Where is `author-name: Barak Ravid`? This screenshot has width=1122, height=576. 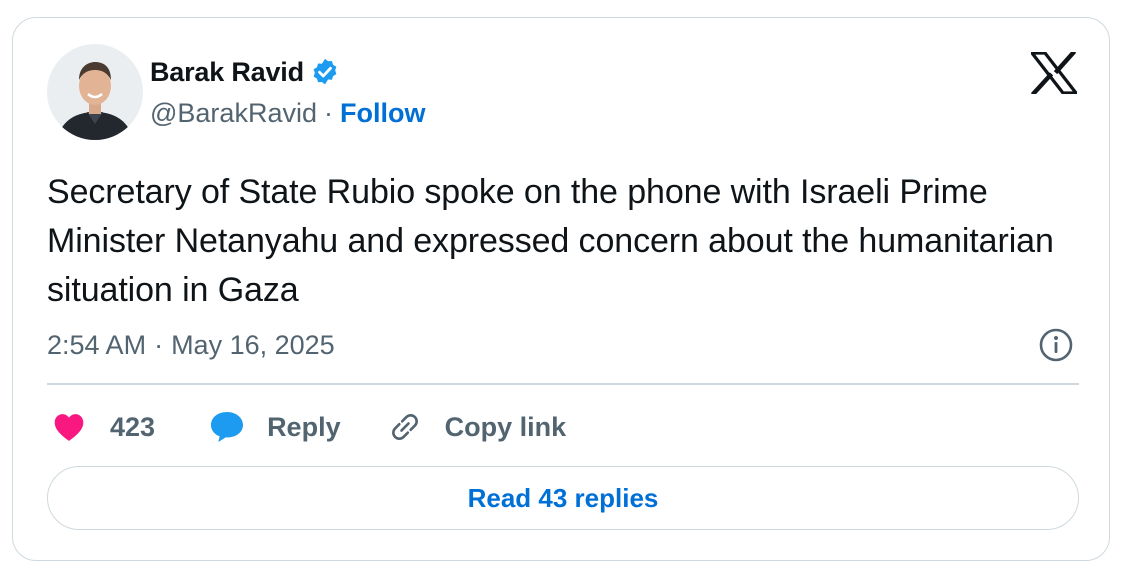 author-name: Barak Ravid is located at coordinates (227, 72).